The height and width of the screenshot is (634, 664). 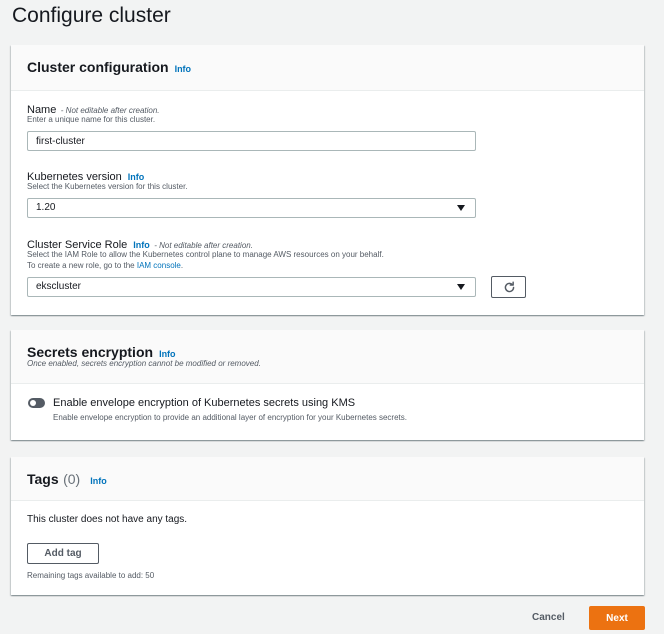 I want to click on cluster-service-role-select: ekscluster, so click(x=251, y=287).